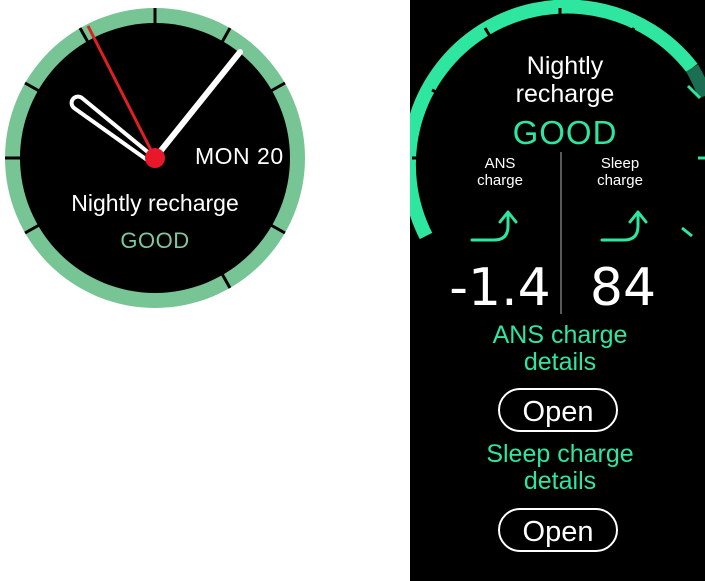 Image resolution: width=705 pixels, height=581 pixels. Describe the element at coordinates (560, 335) in the screenshot. I see `ans-details-line1: ANS charge` at that location.